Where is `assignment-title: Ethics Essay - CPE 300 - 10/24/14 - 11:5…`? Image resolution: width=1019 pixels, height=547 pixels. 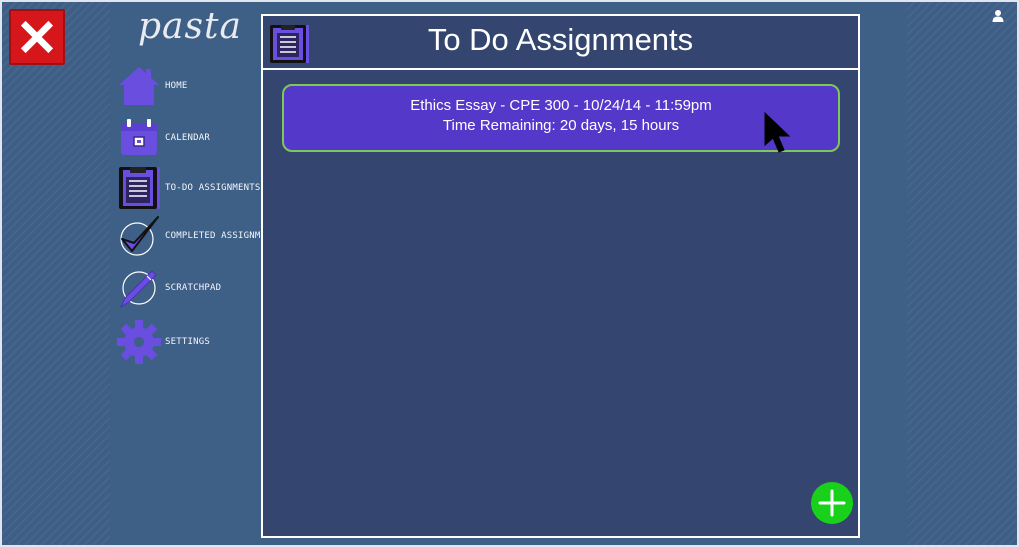 assignment-title: Ethics Essay - CPE 300 - 10/24/14 - 11:5… is located at coordinates (561, 105).